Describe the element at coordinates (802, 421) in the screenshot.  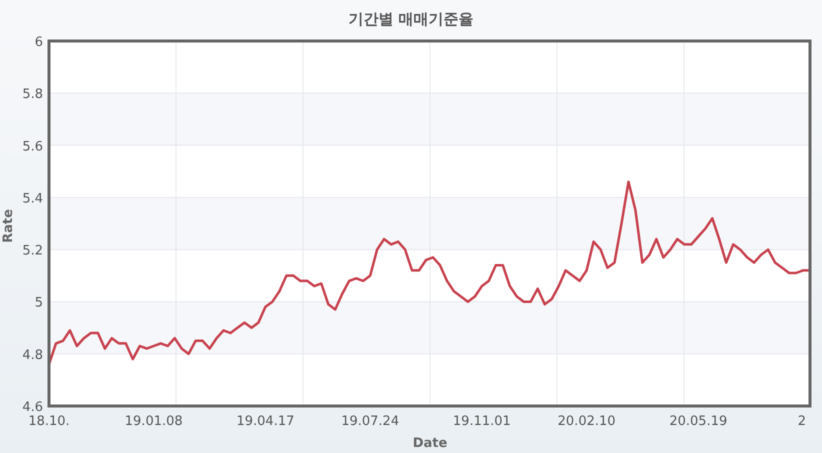
I see `x-tick-label: 2` at that location.